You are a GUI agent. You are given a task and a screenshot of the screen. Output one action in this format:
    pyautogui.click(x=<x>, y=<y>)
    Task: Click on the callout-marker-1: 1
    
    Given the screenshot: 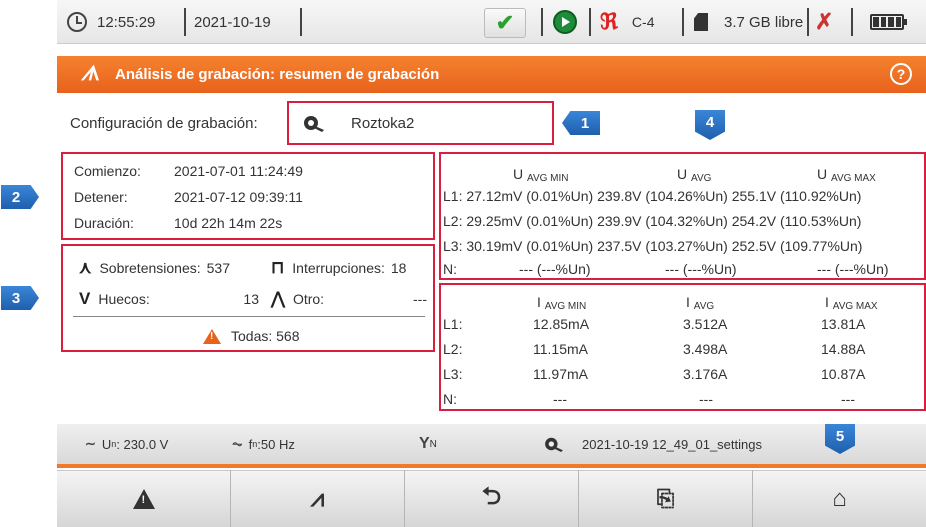 What is the action you would take?
    pyautogui.click(x=581, y=123)
    